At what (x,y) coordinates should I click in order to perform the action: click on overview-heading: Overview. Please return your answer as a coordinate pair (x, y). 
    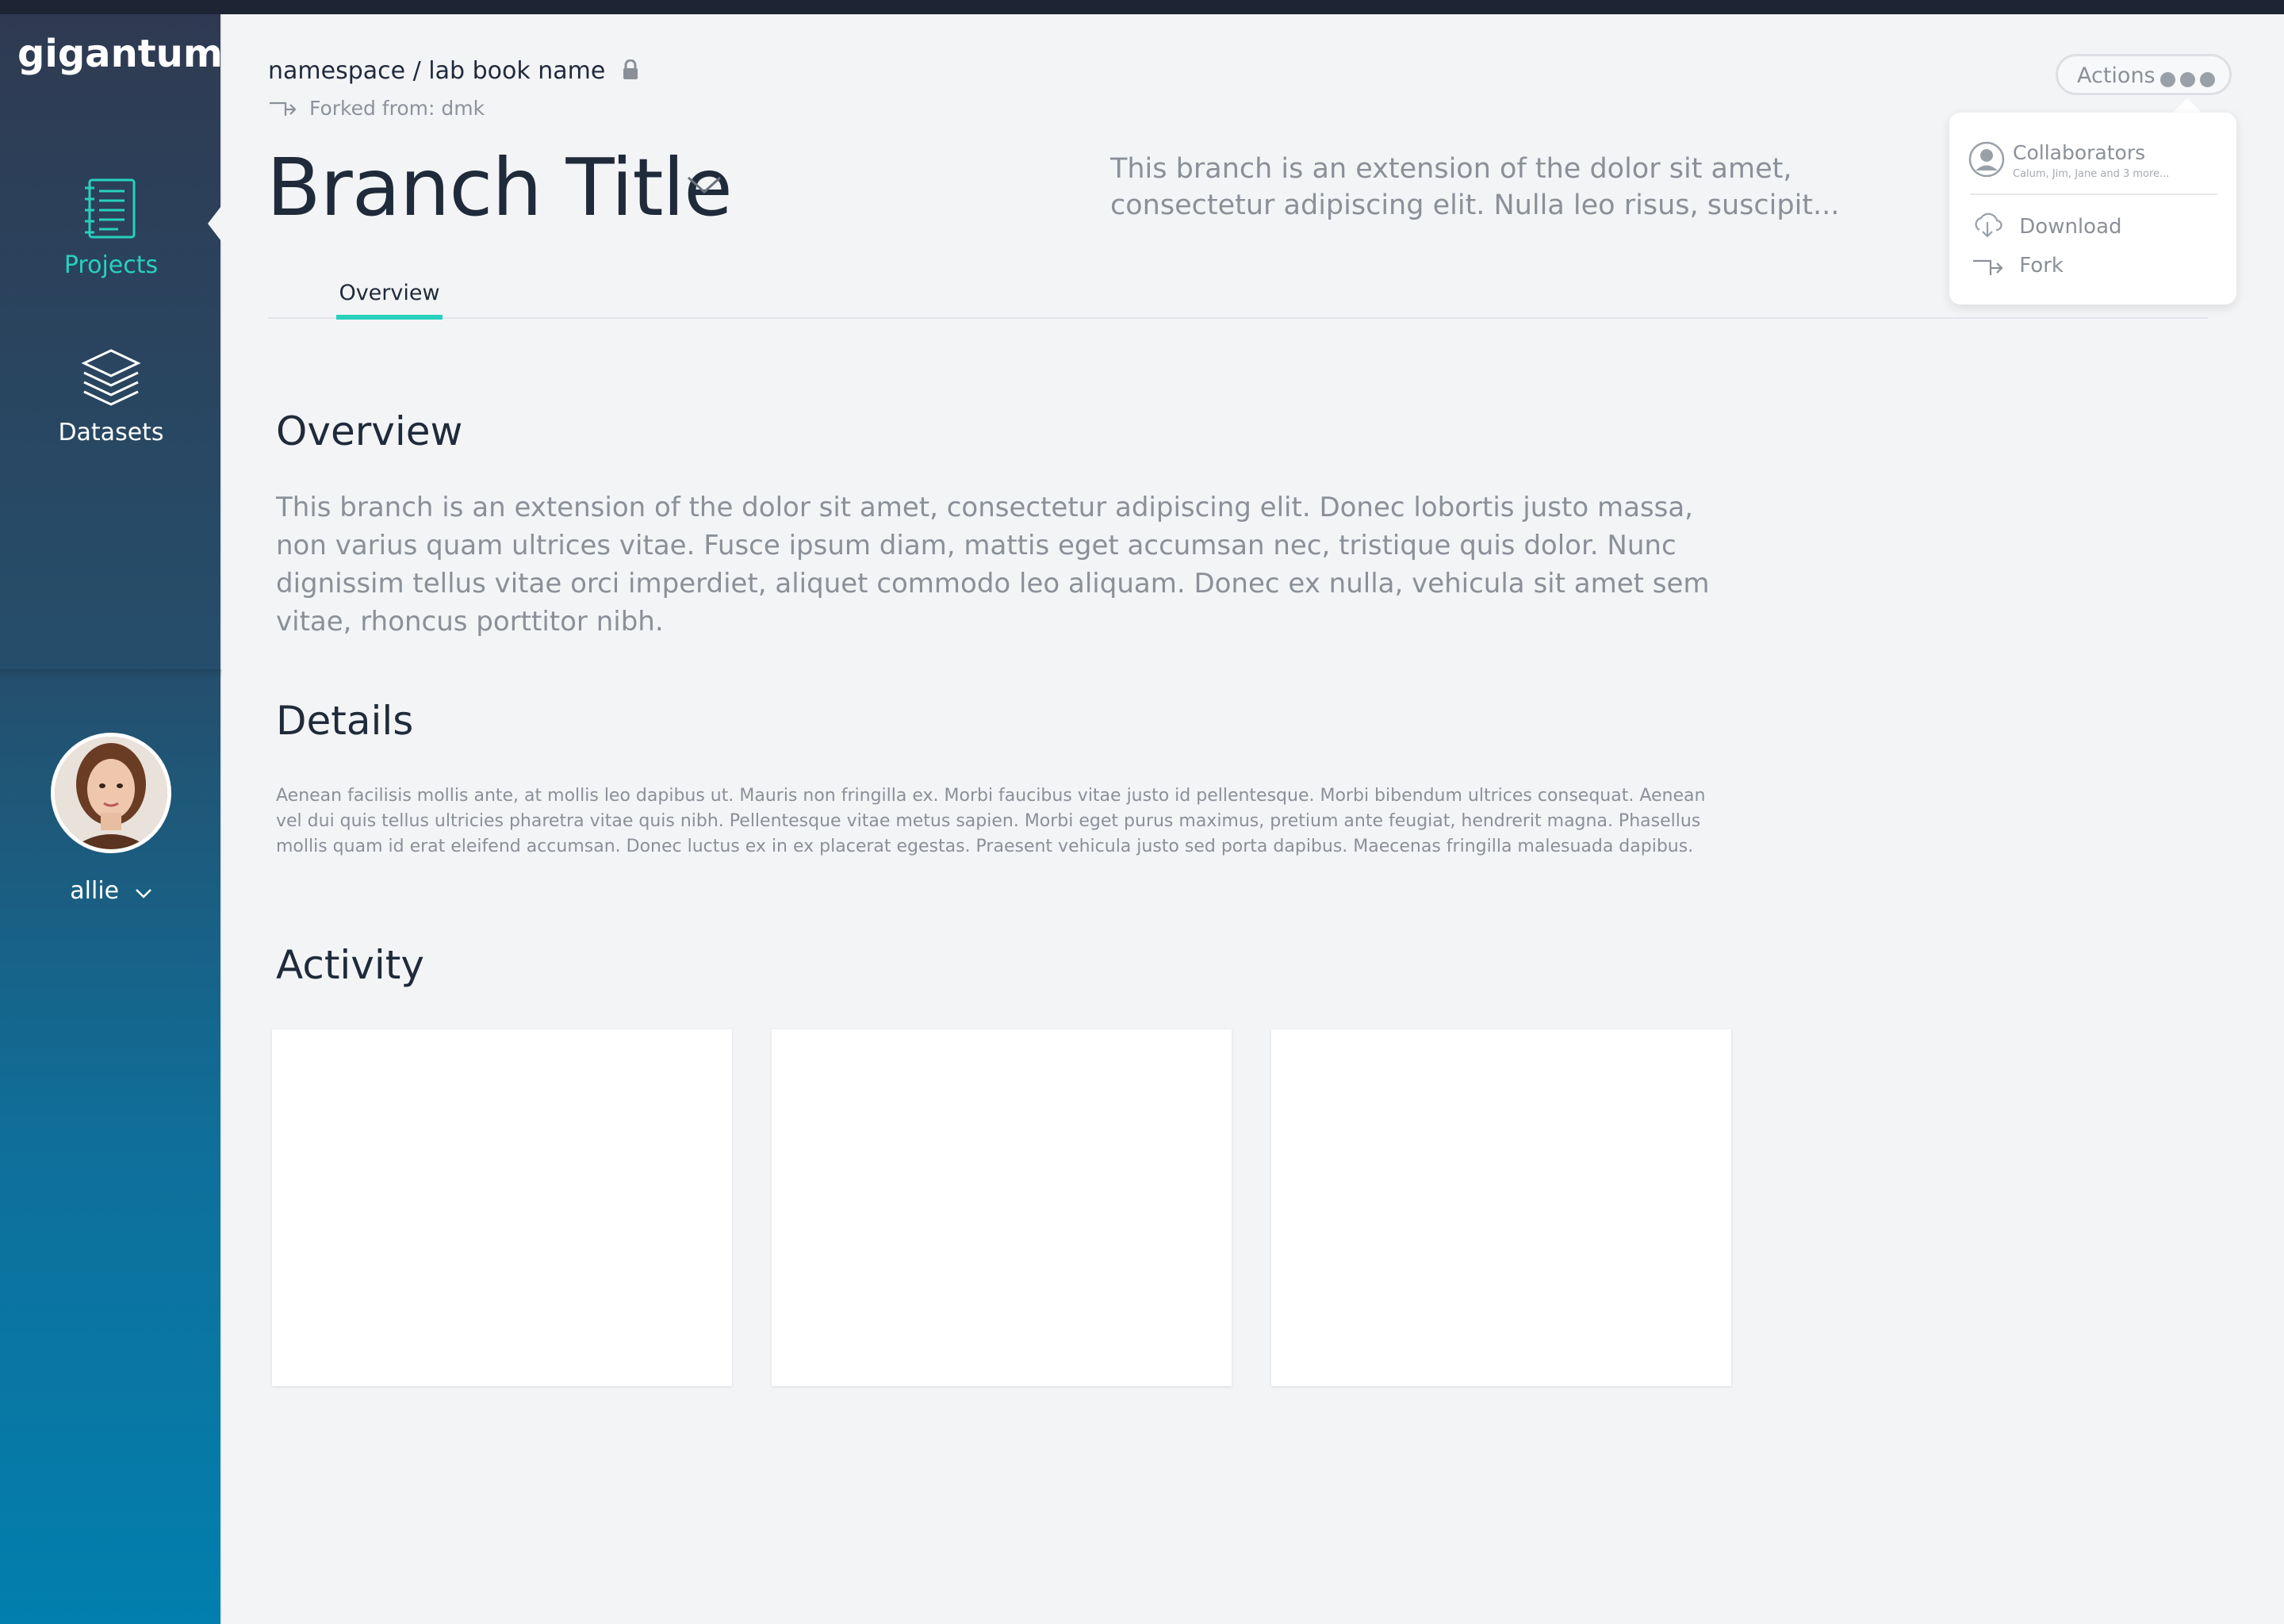
    Looking at the image, I should click on (369, 431).